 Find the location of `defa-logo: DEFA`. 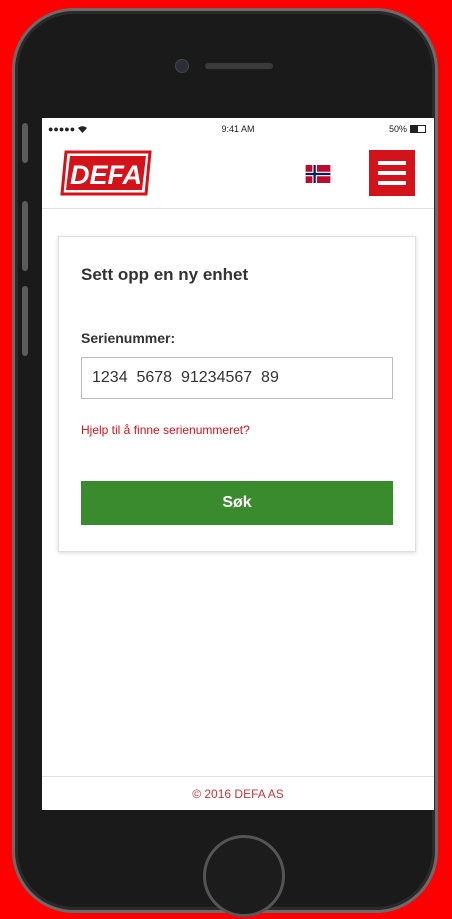

defa-logo: DEFA is located at coordinates (106, 173).